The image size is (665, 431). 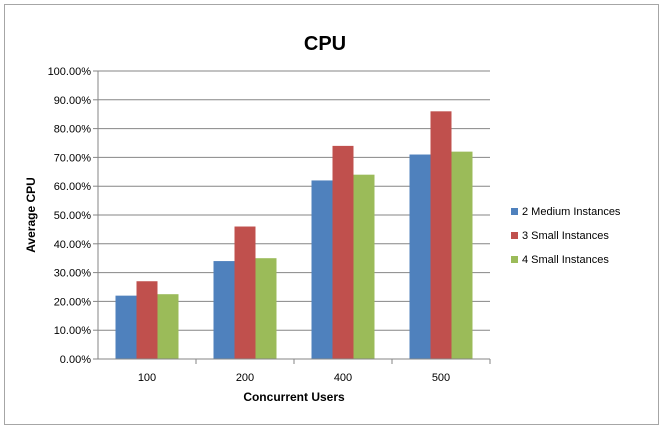 What do you see at coordinates (147, 378) in the screenshot?
I see `x-tick-label: 100` at bounding box center [147, 378].